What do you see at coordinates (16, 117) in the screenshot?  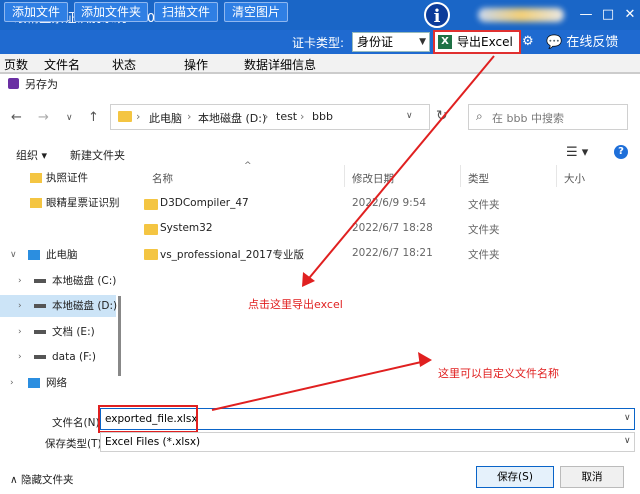 I see `back-arrow-icon: ←` at bounding box center [16, 117].